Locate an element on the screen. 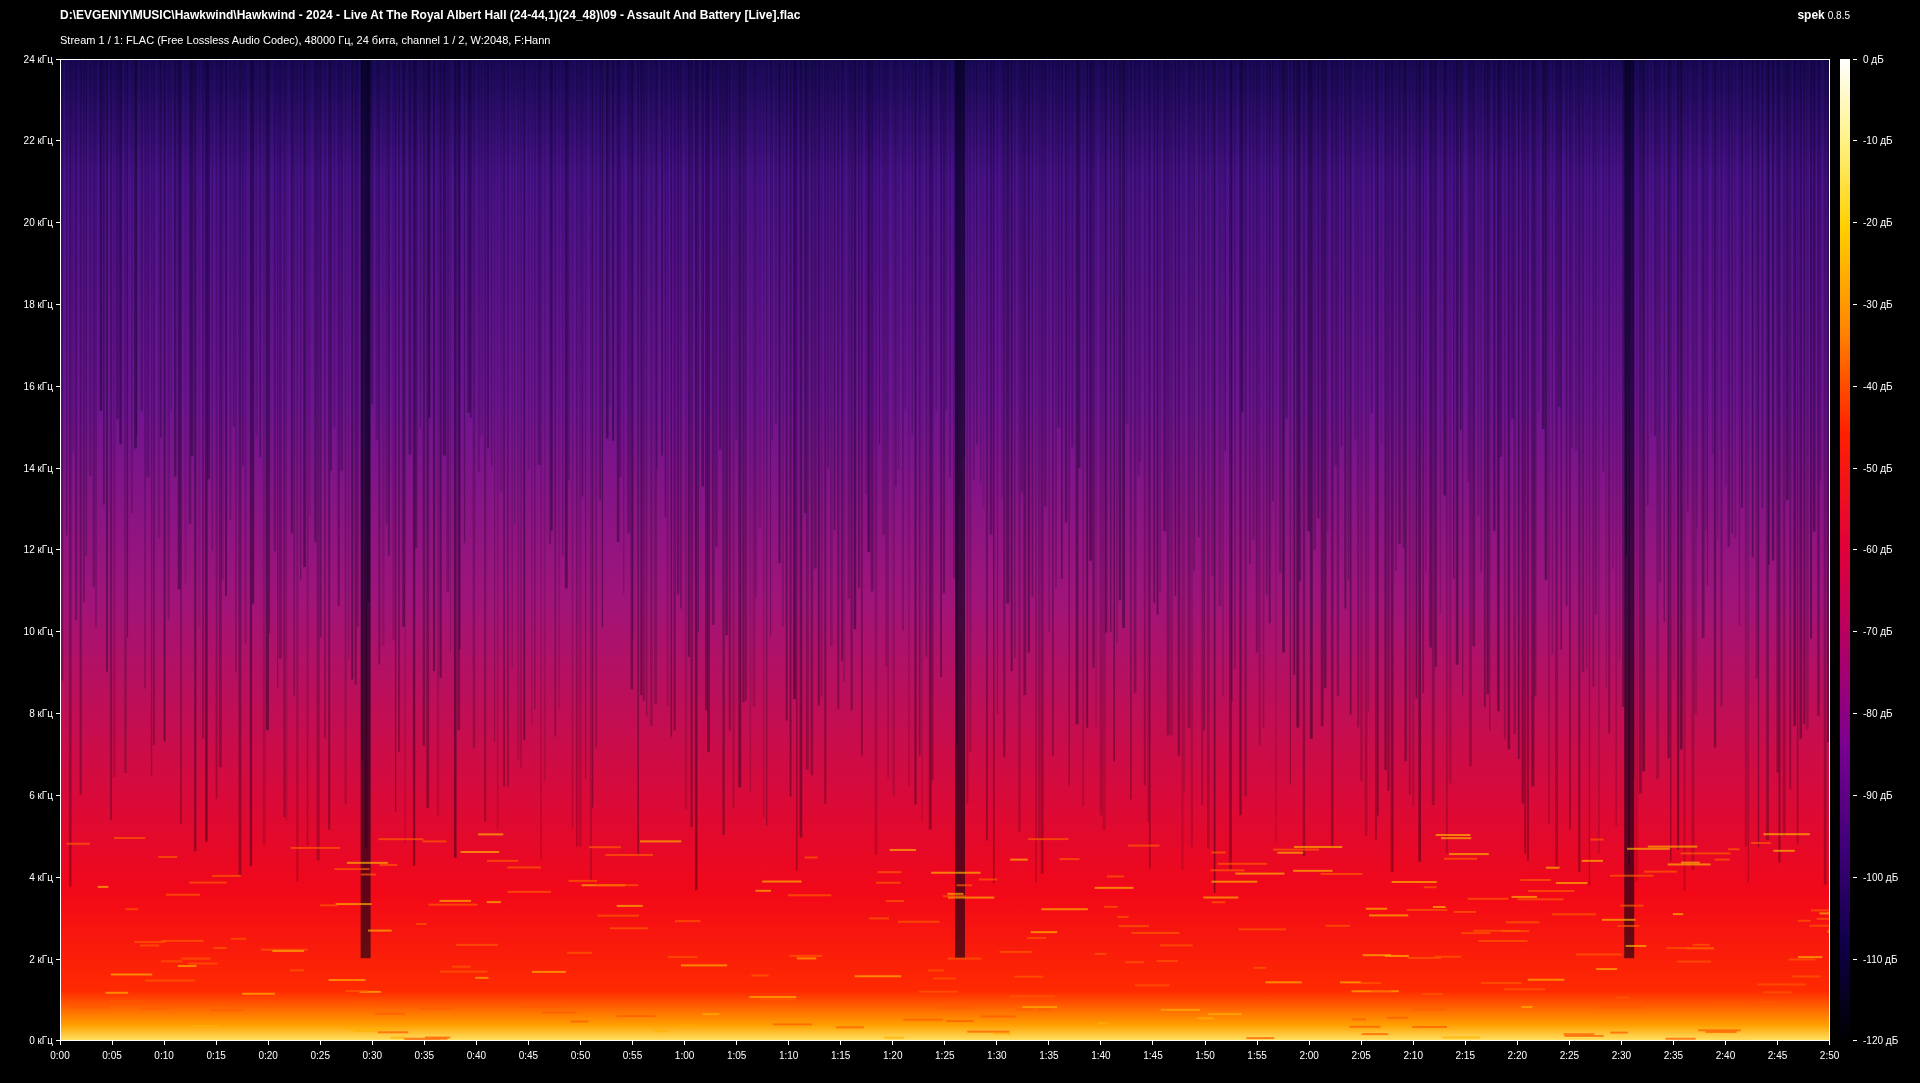  file-path-title: D:\EVGENIY\MUSIC\Hawkwind\Hawkwind - 2024 - Live At The Royal Albert Hall (24-44,1)(24_48)\09 - Assault And Battery [Live].flac is located at coordinates (431, 15).